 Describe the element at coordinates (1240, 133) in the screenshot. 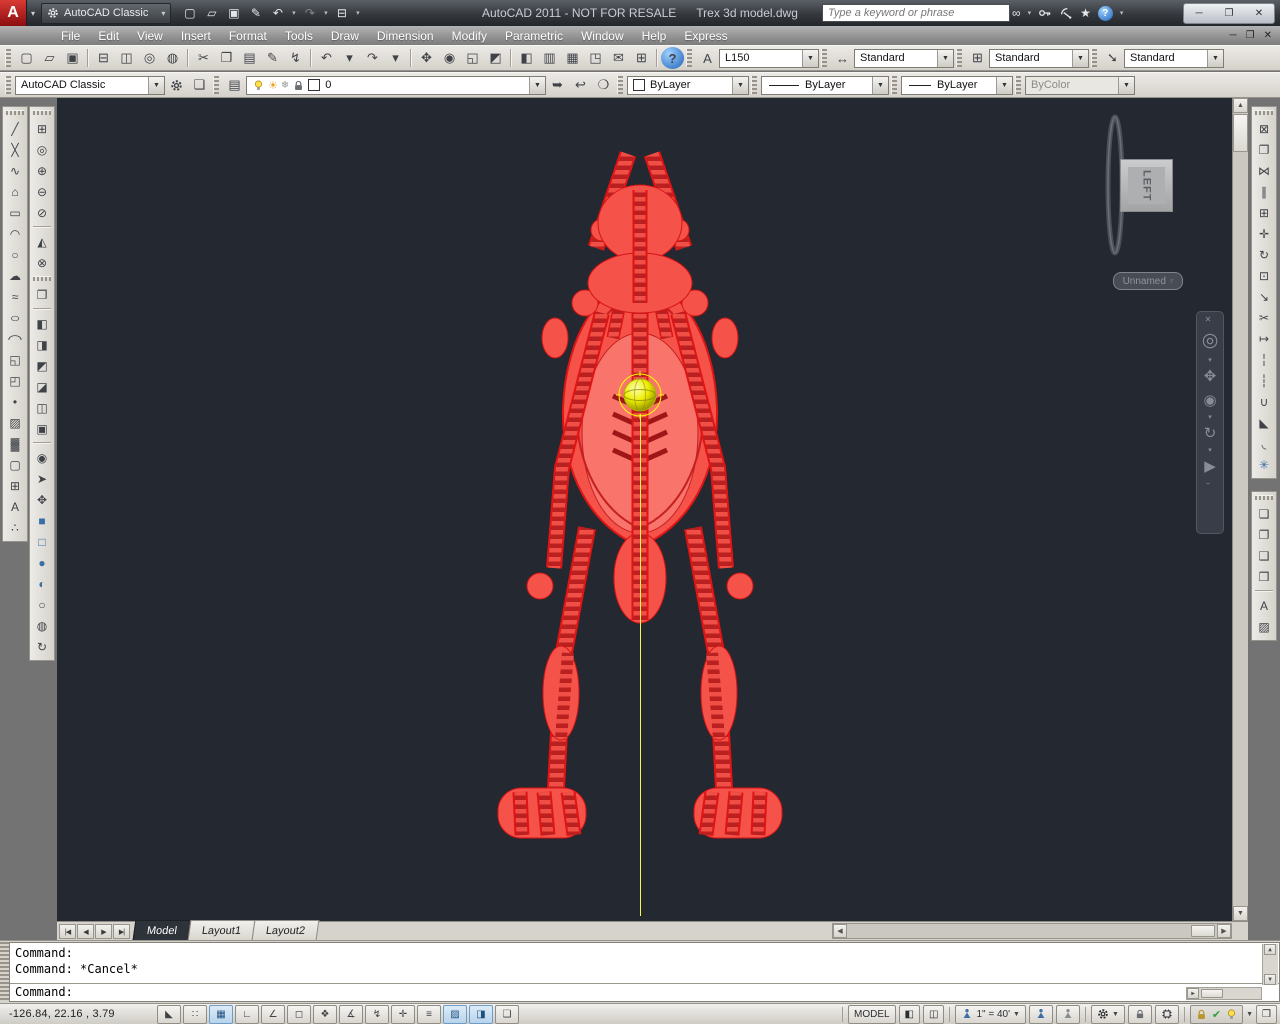

I see `scrollbar-thumb` at that location.